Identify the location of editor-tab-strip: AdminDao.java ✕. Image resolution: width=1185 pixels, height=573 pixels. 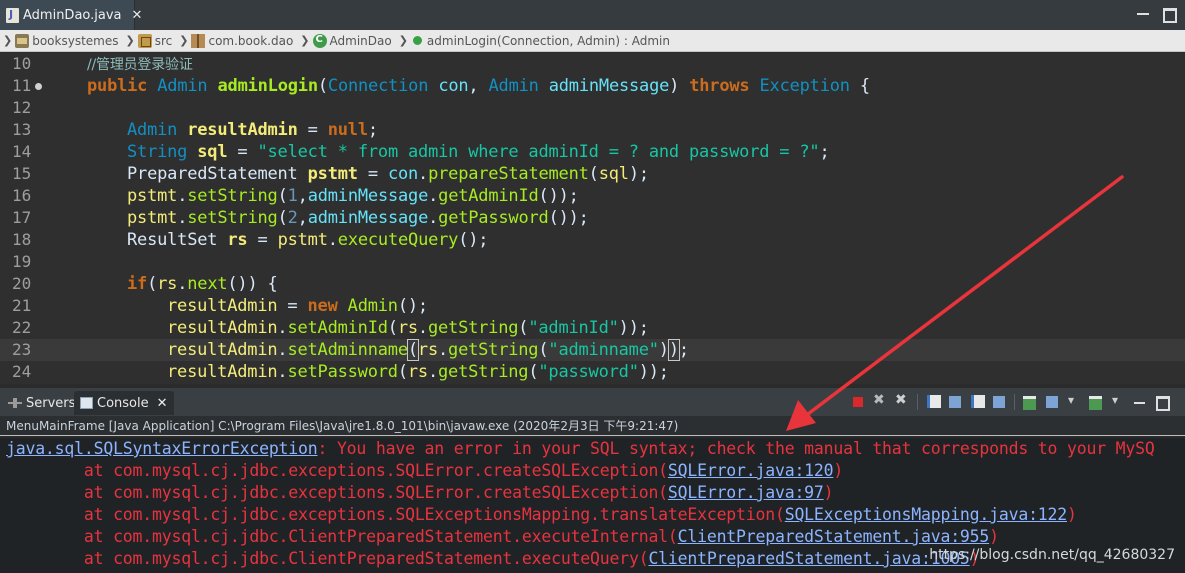
(592, 15).